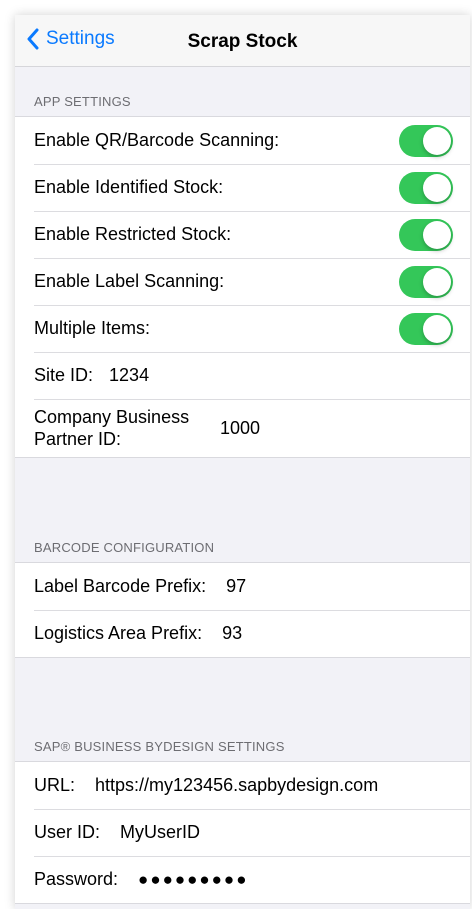 This screenshot has width=472, height=909. I want to click on setting-row-restricted-stock: Enable Restricted Stock:, so click(242, 234).